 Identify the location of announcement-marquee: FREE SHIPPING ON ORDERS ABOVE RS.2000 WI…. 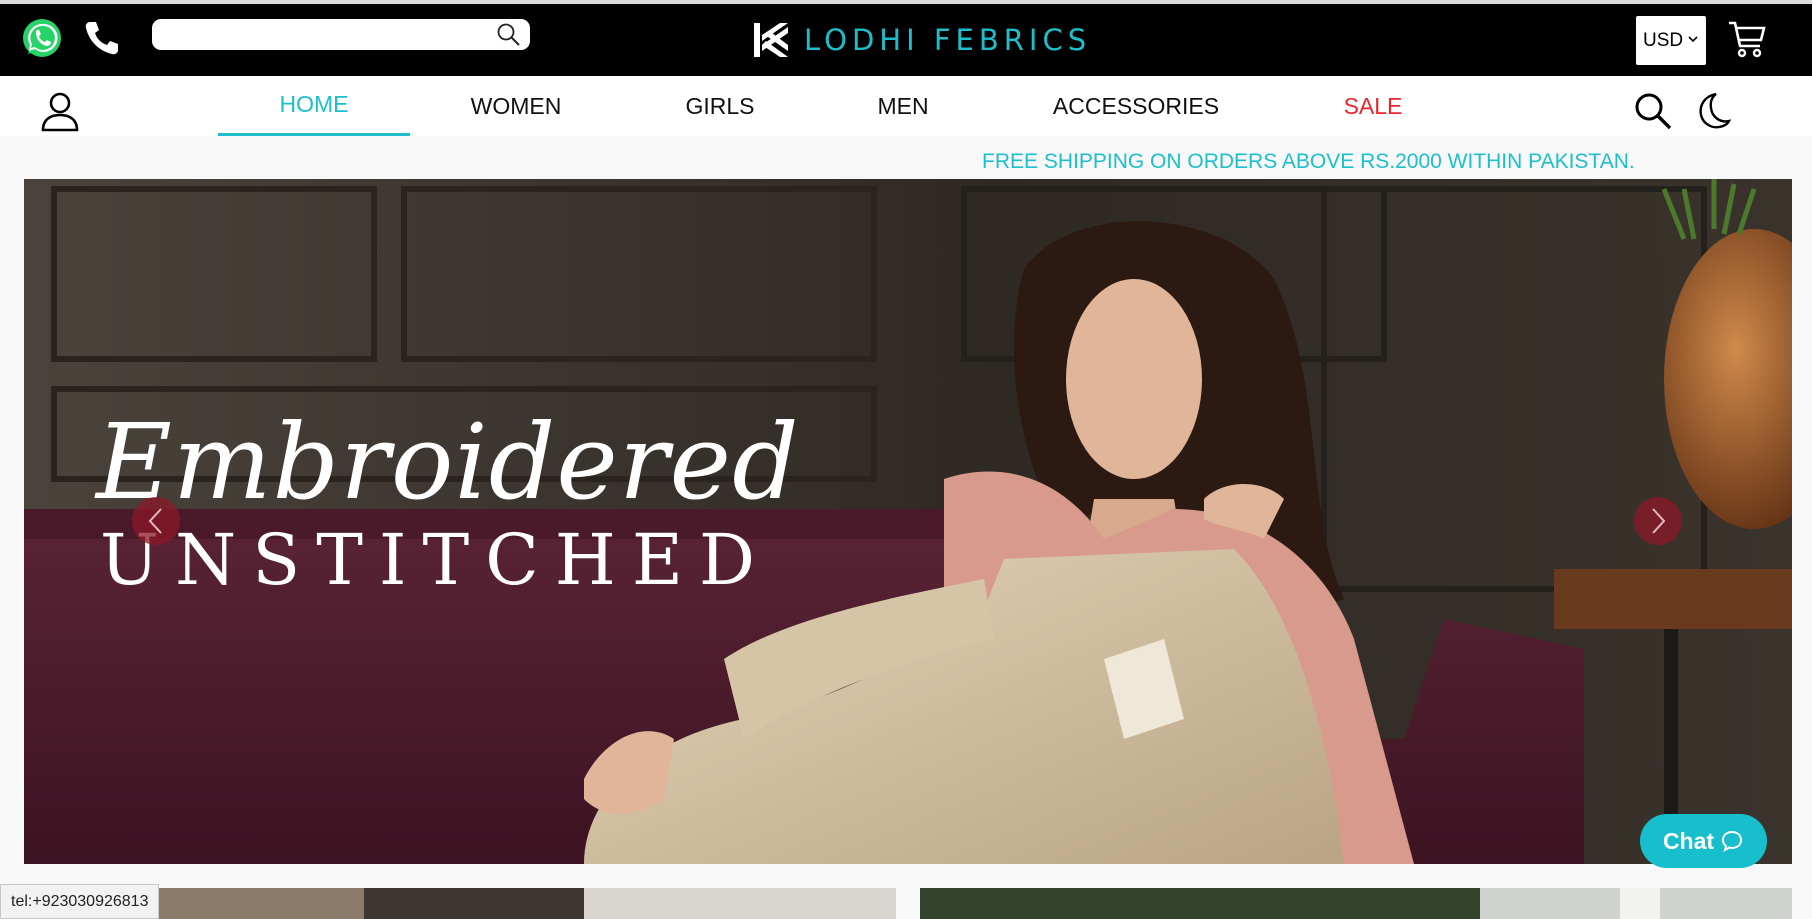
(1308, 161).